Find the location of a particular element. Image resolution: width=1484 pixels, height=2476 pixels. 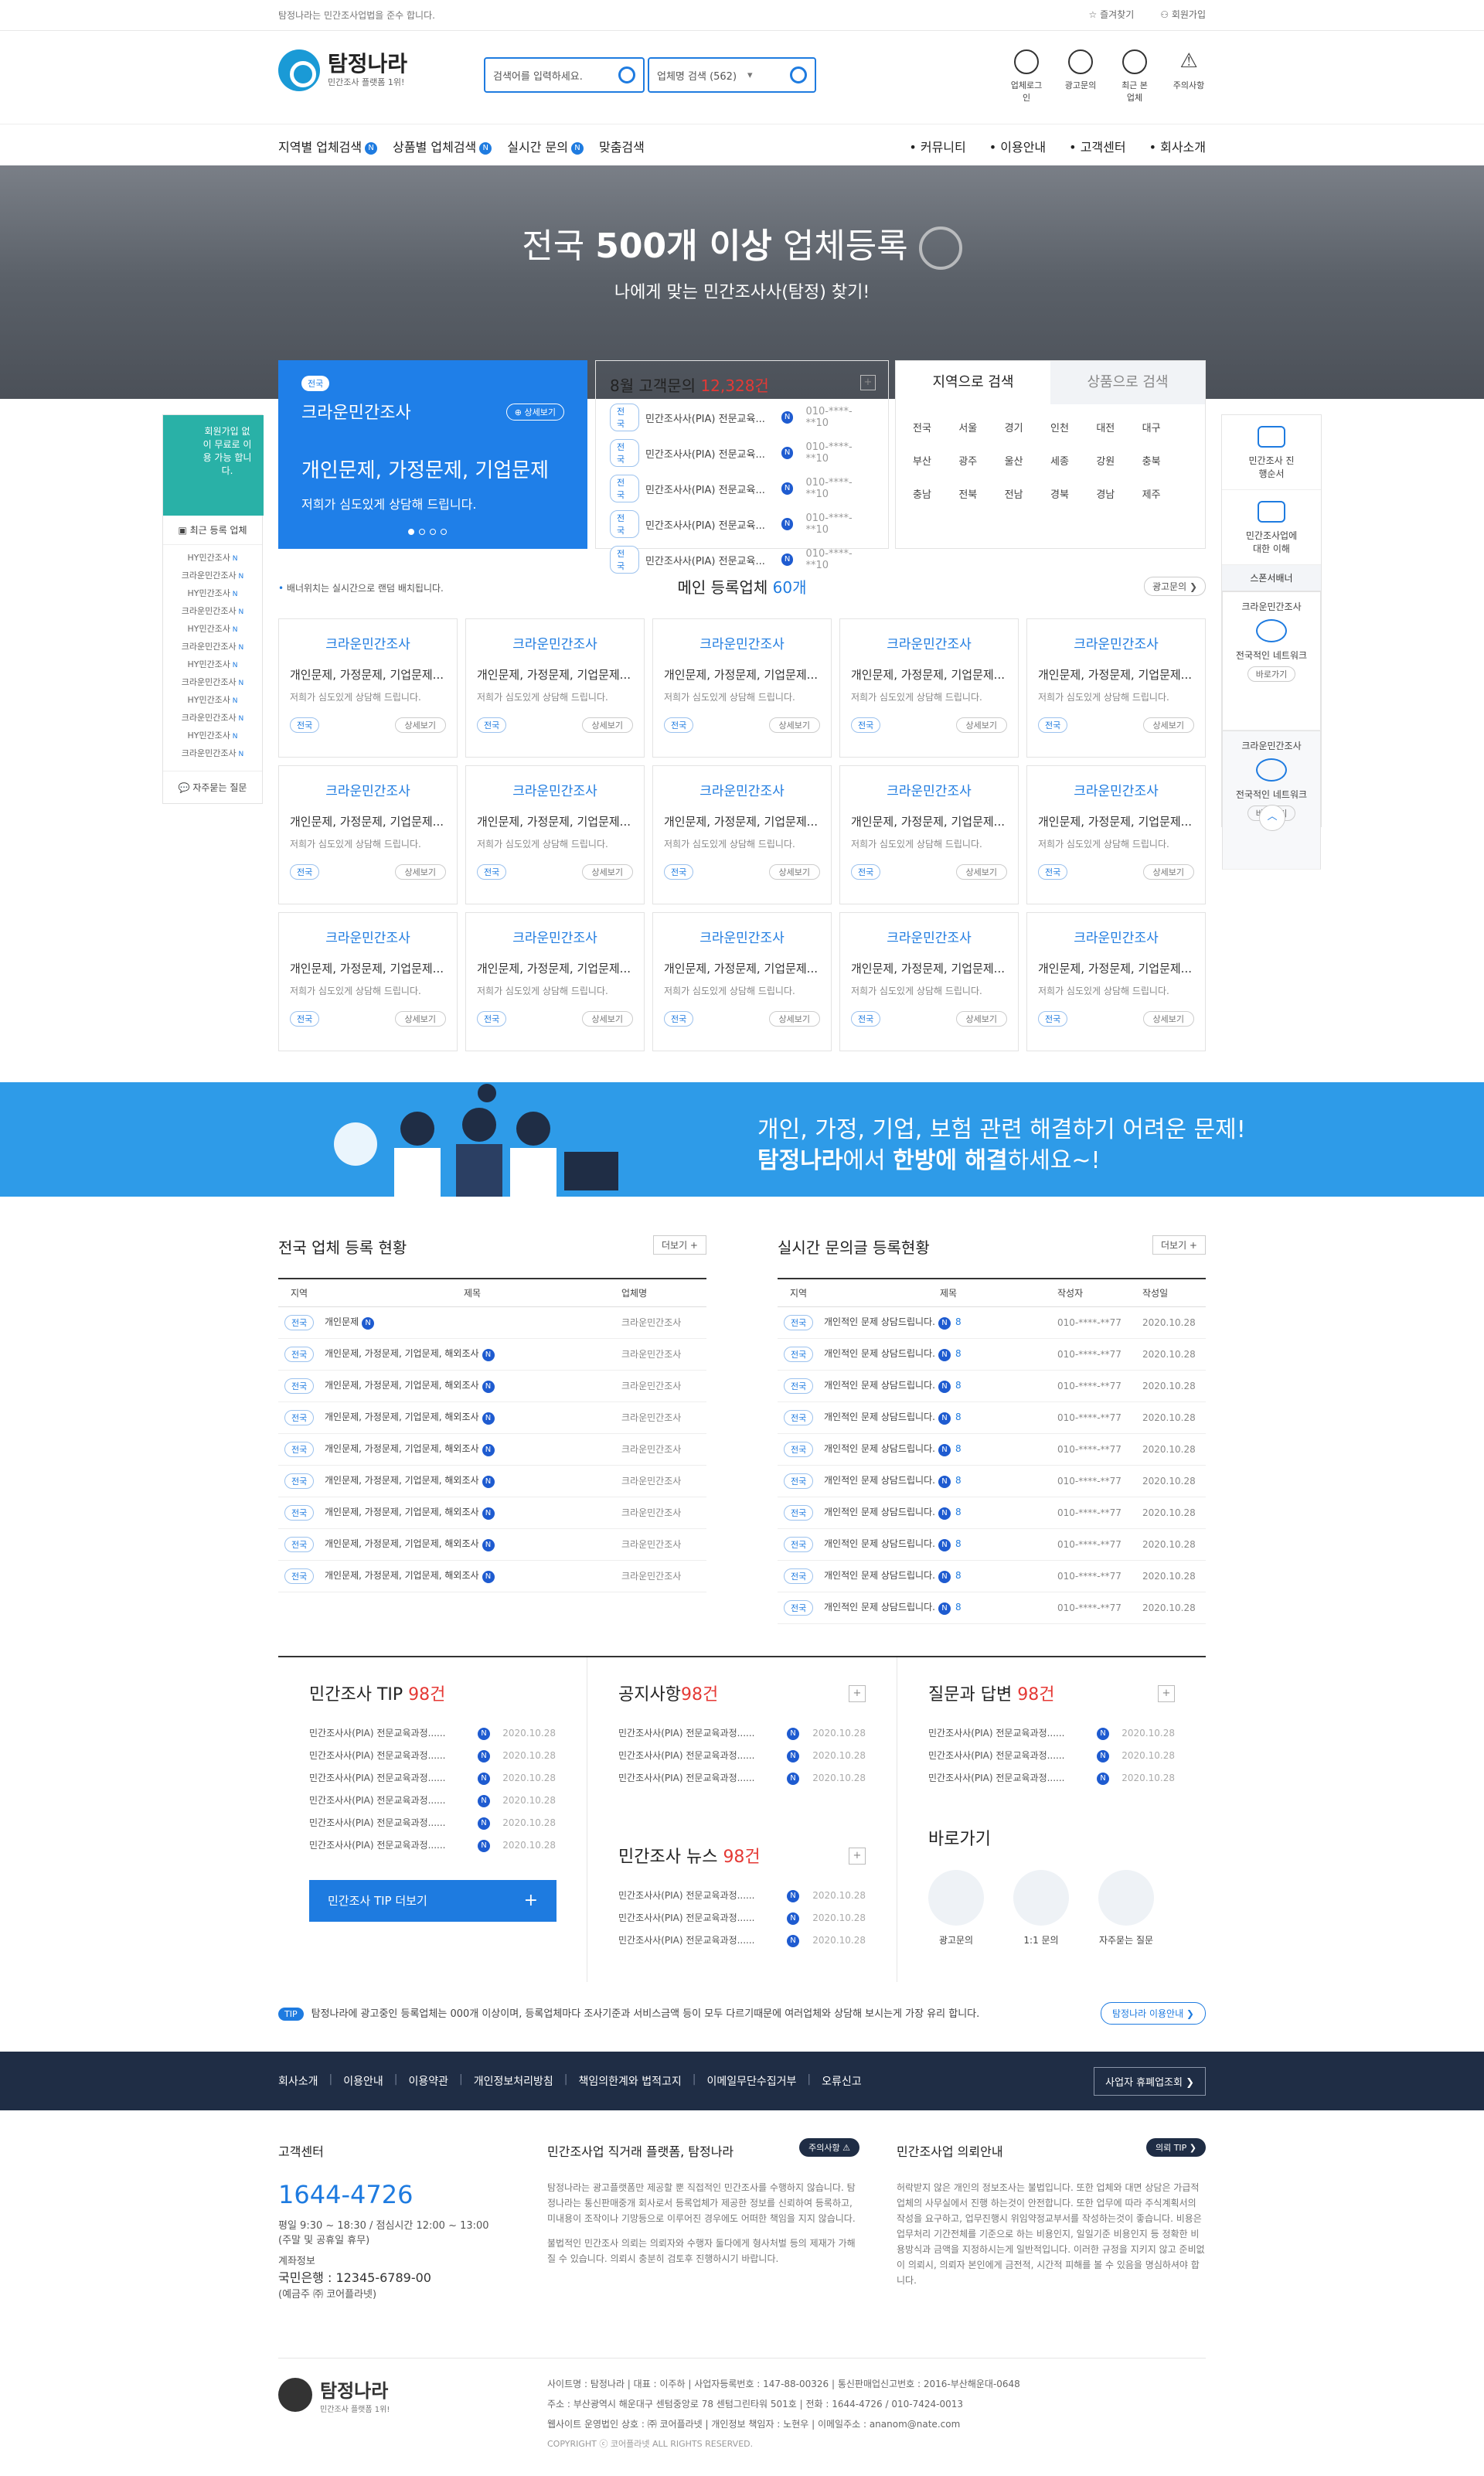

ad-inquiry-link: 광고문의 ❯ is located at coordinates (1174, 586).